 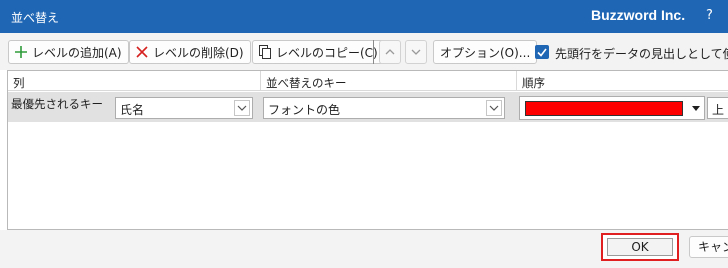 I want to click on add-level-button: レベルの追加(A), so click(x=68, y=52).